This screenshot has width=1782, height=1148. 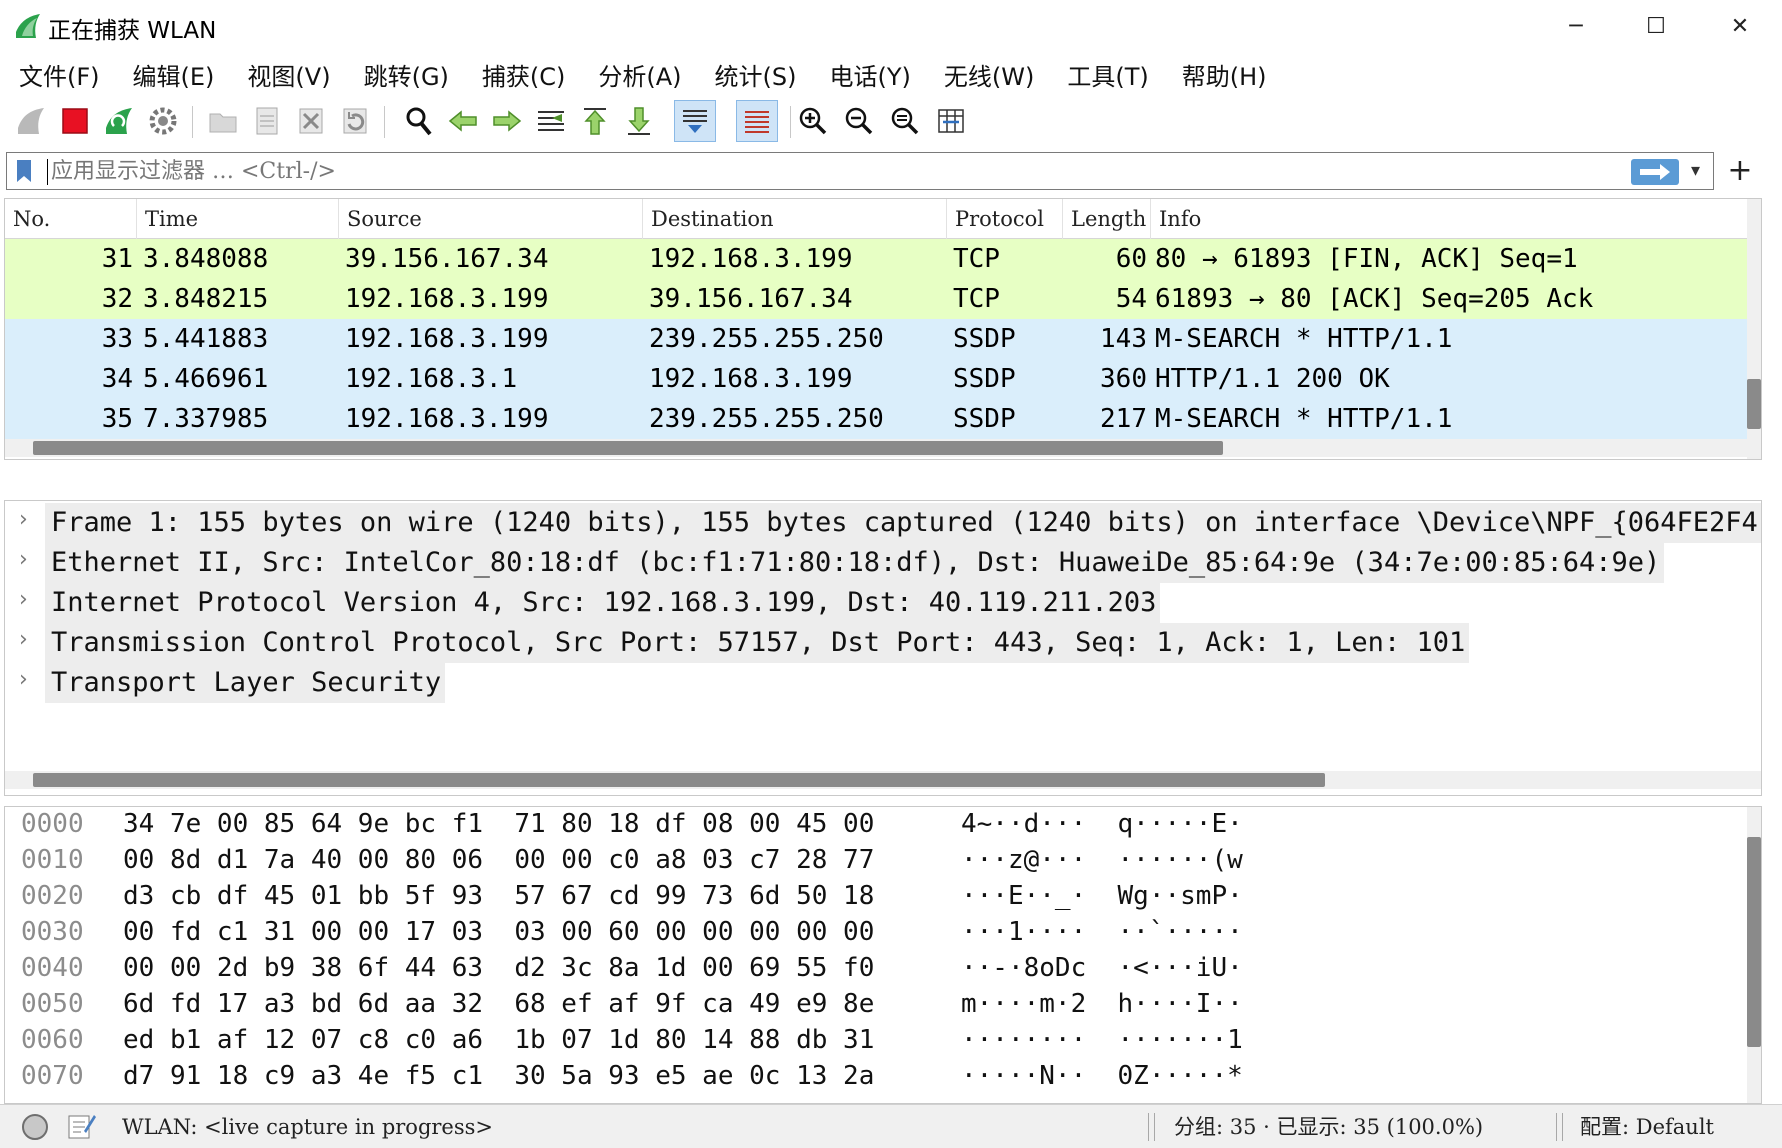 I want to click on hex-offset: 0010, so click(x=52, y=860).